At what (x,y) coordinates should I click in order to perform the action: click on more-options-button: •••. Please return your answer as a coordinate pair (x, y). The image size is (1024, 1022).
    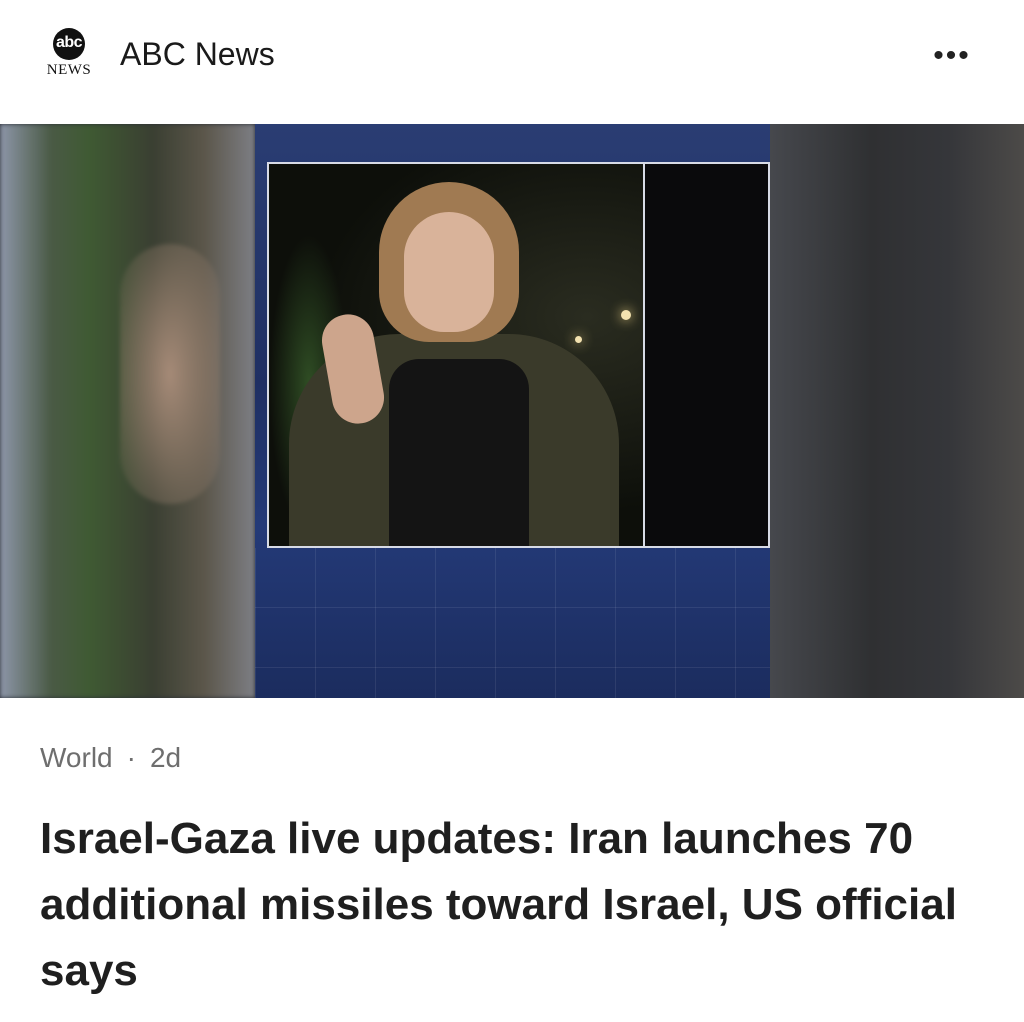
    Looking at the image, I should click on (952, 56).